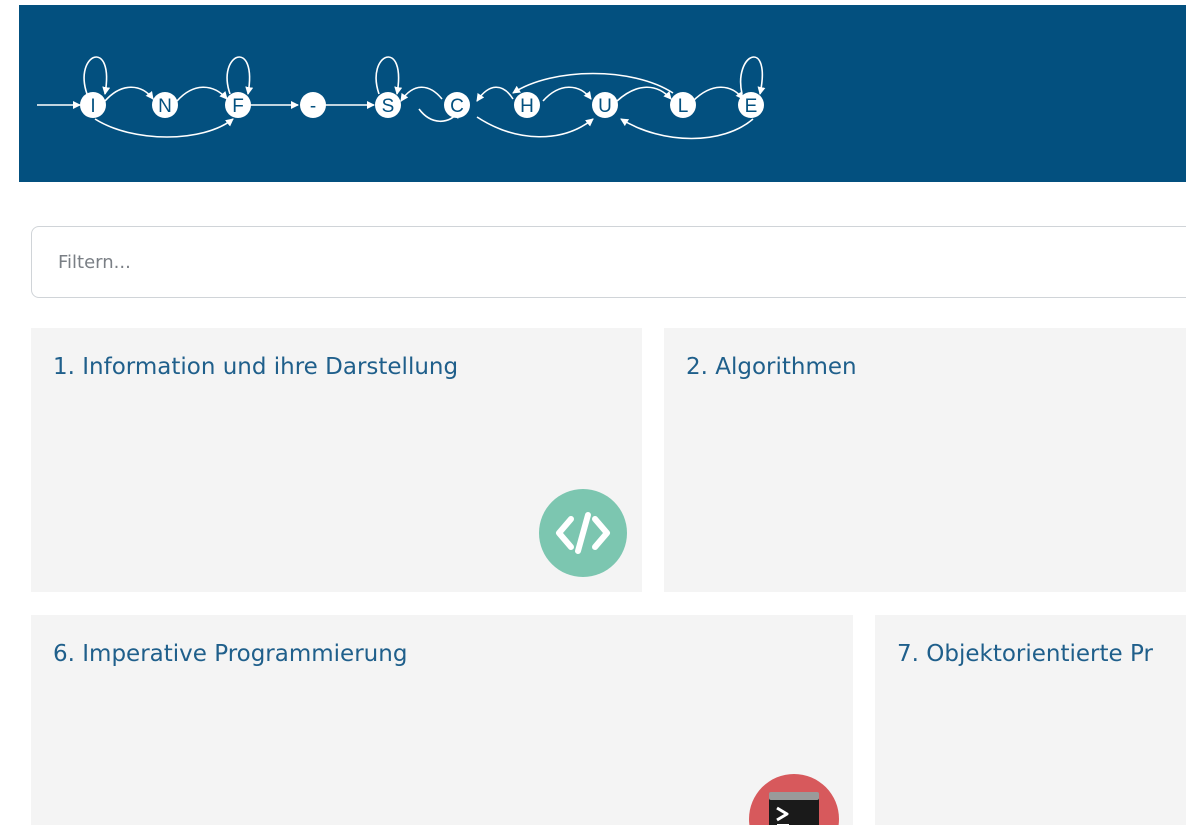 This screenshot has width=1186, height=825. What do you see at coordinates (165, 106) in the screenshot?
I see `logo-letter: N` at bounding box center [165, 106].